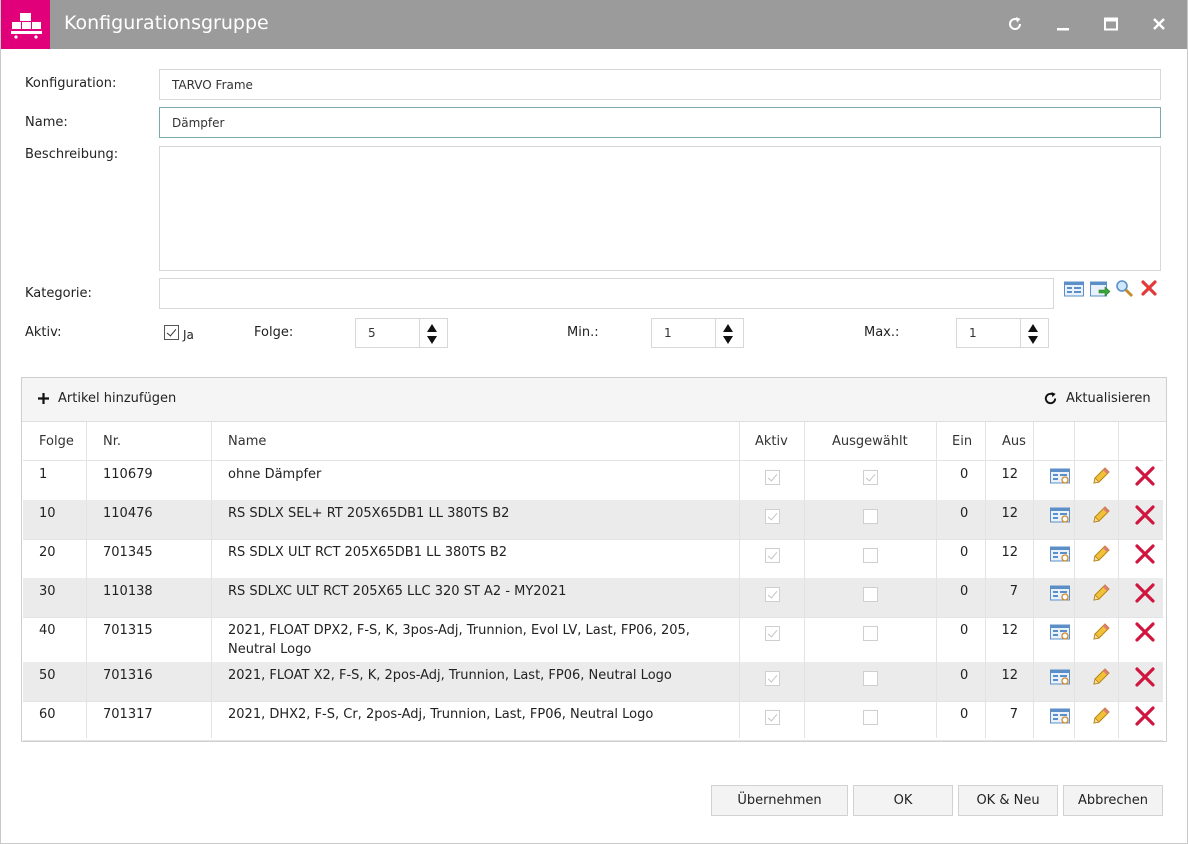  I want to click on minimize-icon, so click(1063, 24).